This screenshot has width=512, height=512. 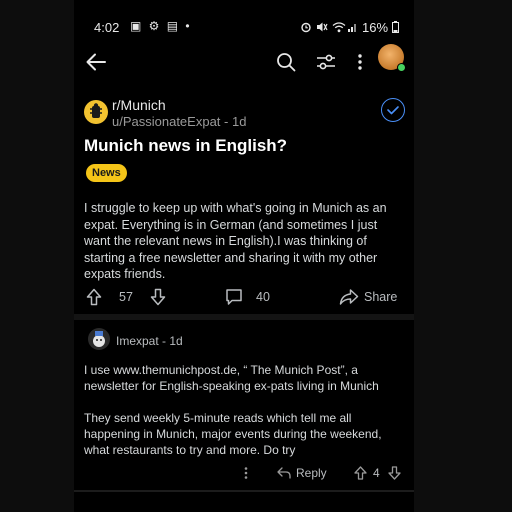 I want to click on comment-upvote-icon, so click(x=360, y=473).